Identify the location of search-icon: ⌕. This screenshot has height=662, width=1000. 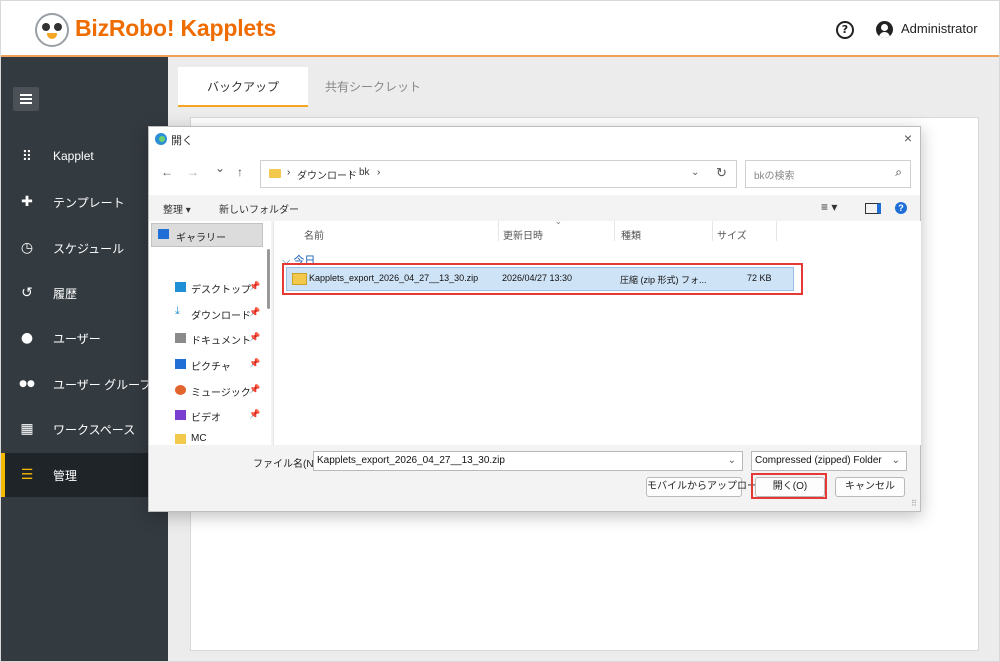
(898, 172).